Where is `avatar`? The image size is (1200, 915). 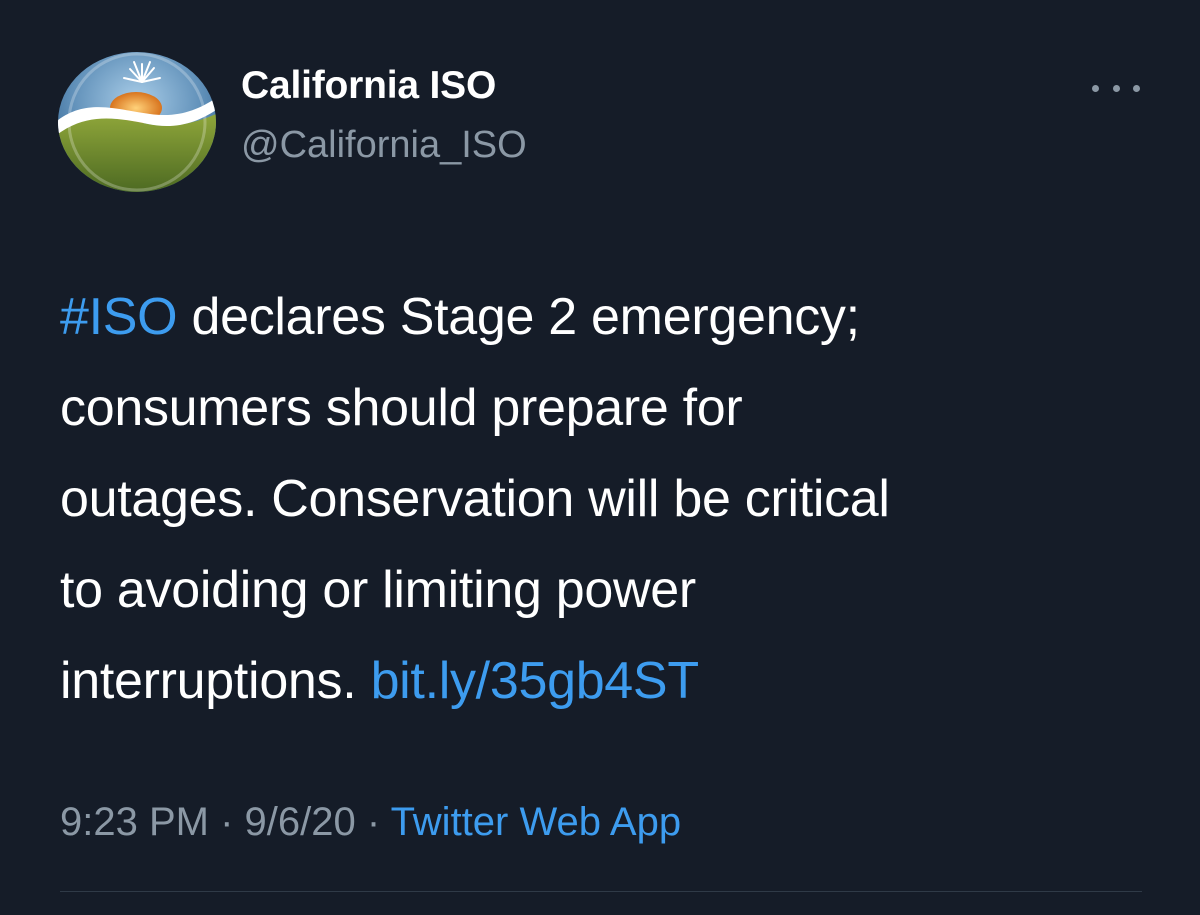 avatar is located at coordinates (137, 122).